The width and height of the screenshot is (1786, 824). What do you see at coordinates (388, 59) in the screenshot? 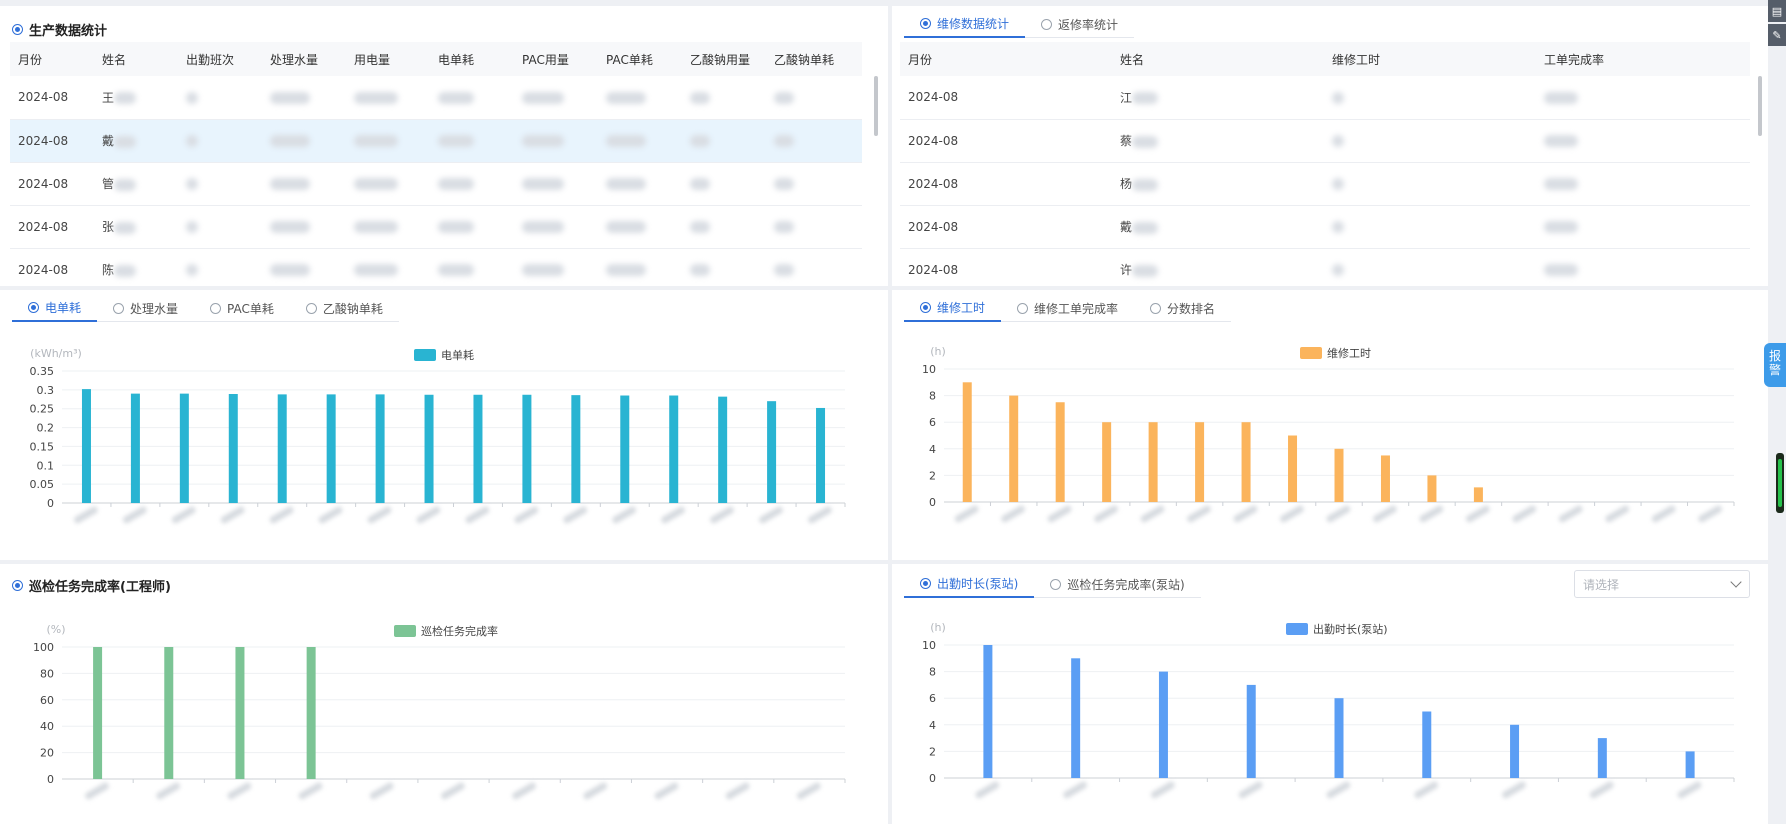
I see `column-header: 用电量` at bounding box center [388, 59].